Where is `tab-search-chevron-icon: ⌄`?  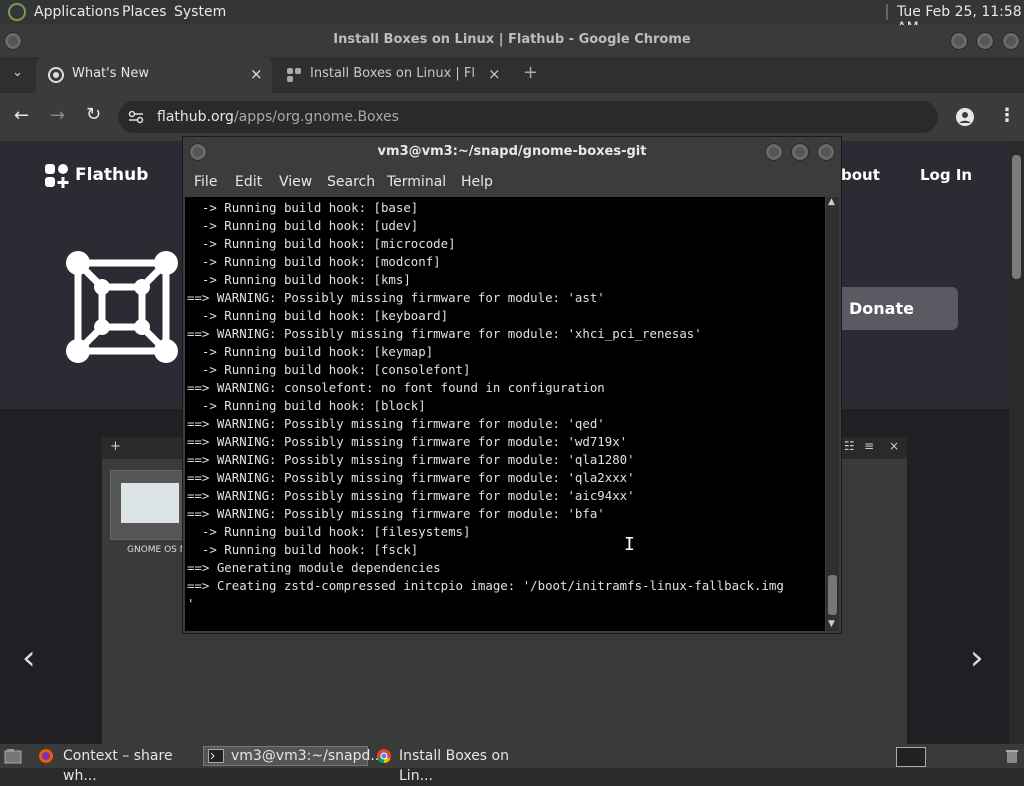
tab-search-chevron-icon: ⌄ is located at coordinates (17, 72).